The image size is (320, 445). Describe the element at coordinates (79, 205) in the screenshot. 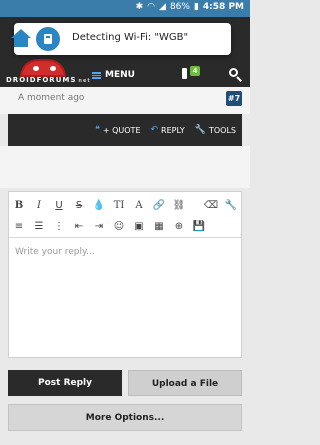

I see `strikethrough-button: S` at that location.